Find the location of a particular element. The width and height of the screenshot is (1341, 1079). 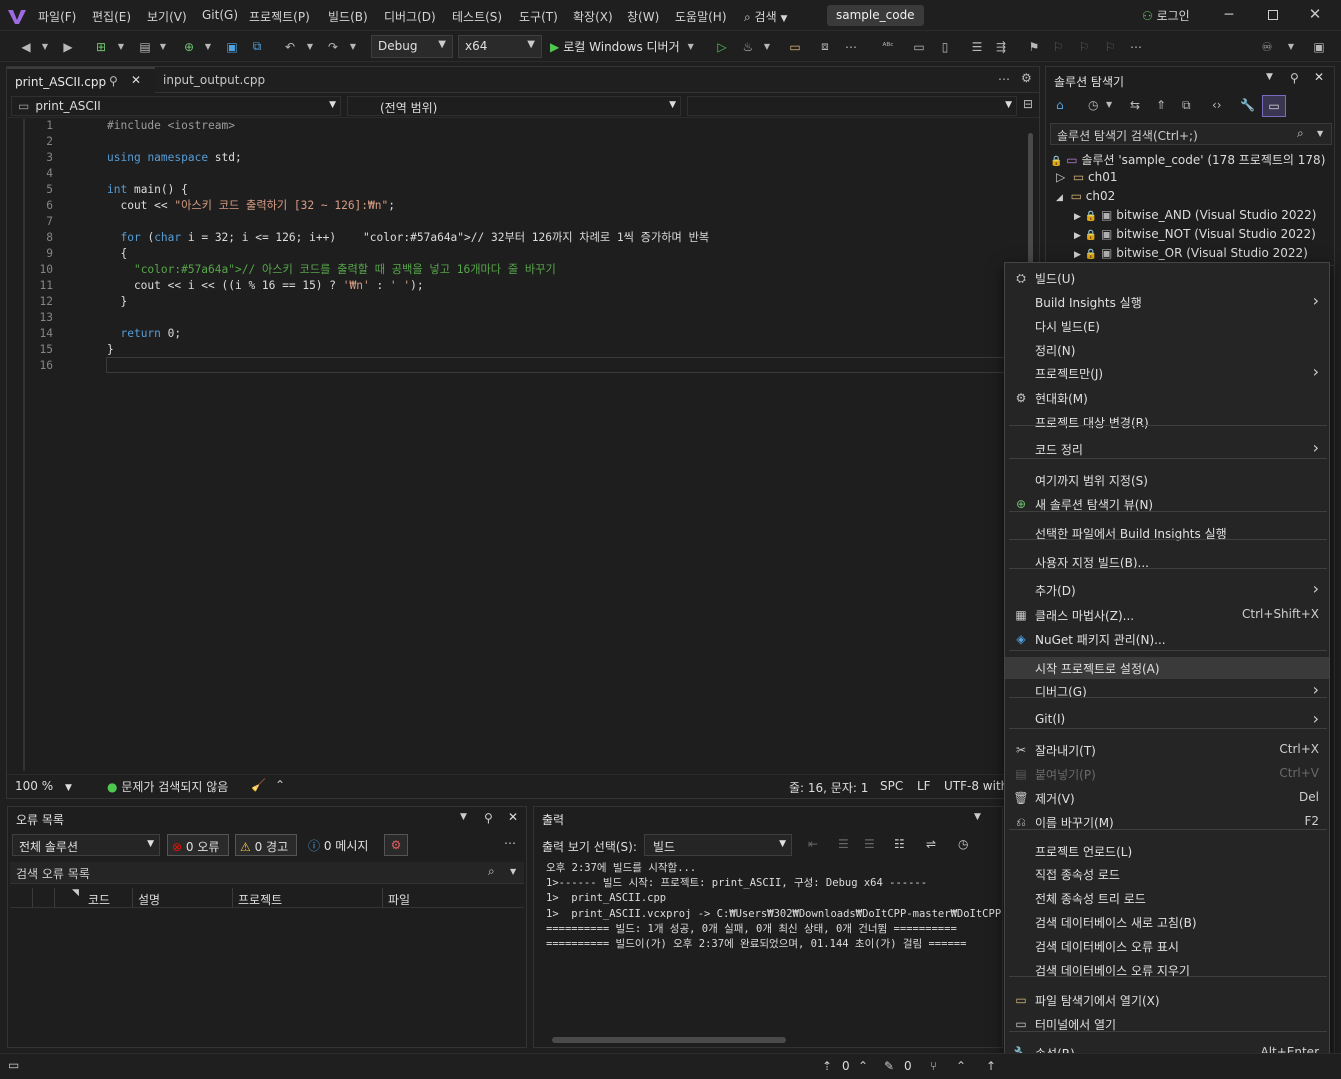

folder-search-icon: ▭ is located at coordinates (795, 46).